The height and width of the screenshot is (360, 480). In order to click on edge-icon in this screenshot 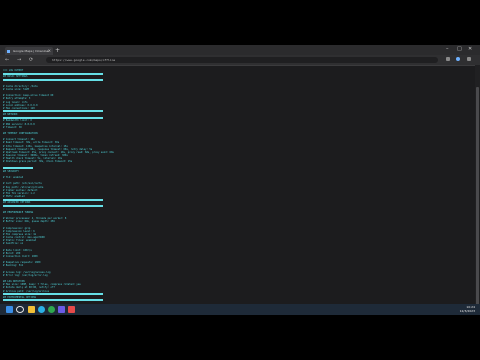, I will do `click(41, 309)`.